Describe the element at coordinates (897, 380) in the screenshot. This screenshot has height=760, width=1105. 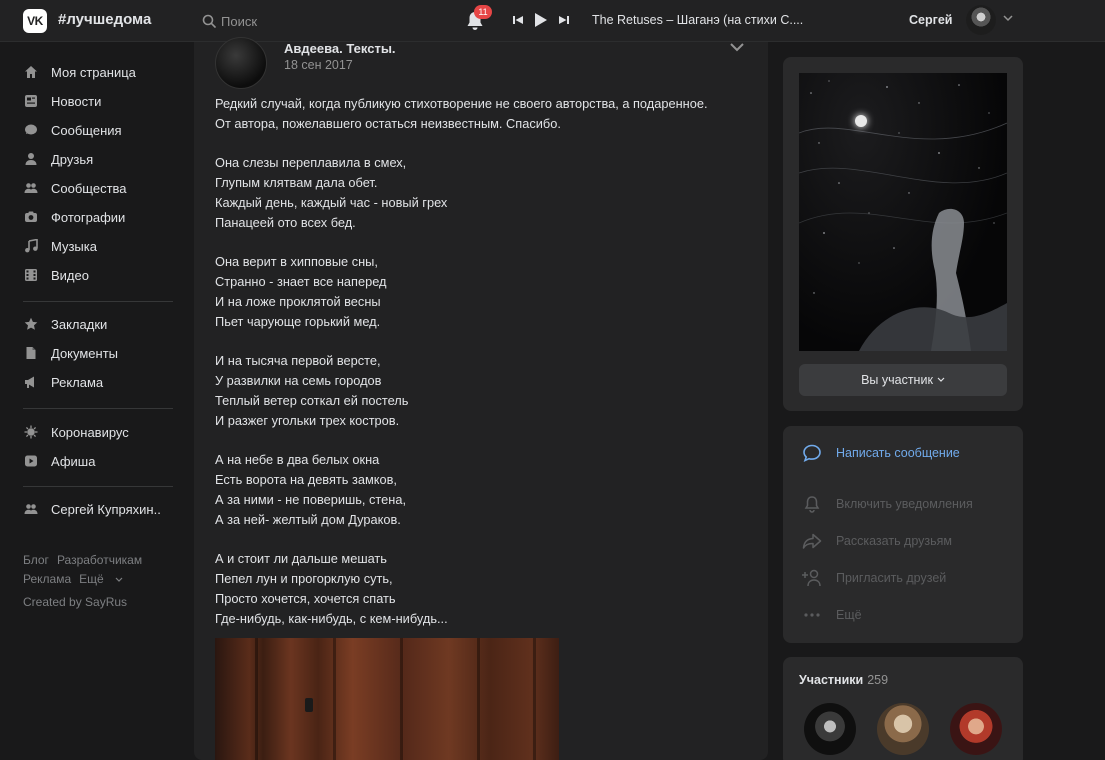
I see `member-status-label: Вы участник` at that location.